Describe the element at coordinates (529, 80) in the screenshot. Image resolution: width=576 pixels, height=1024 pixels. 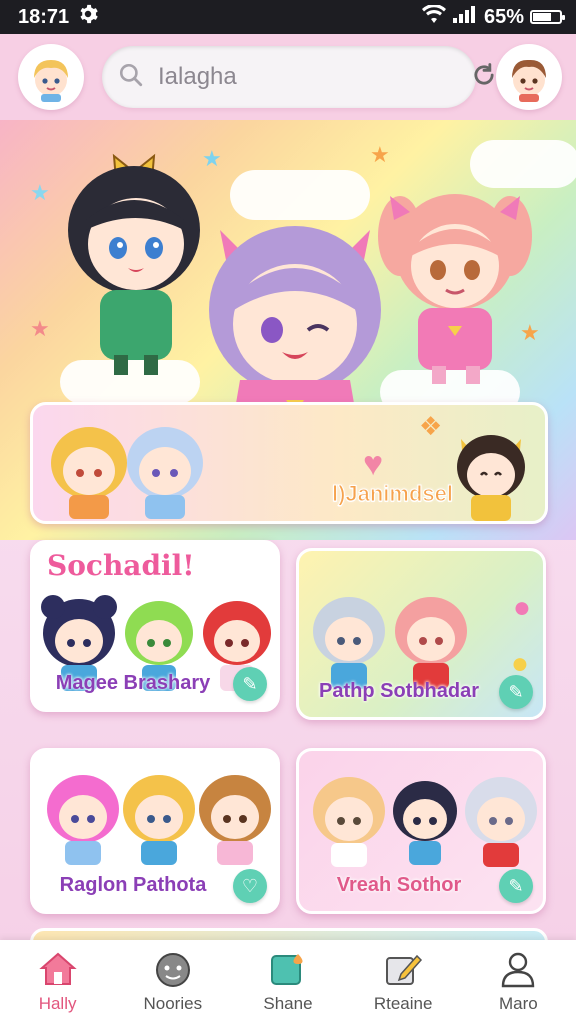
I see `brunette-avatar-icon` at that location.